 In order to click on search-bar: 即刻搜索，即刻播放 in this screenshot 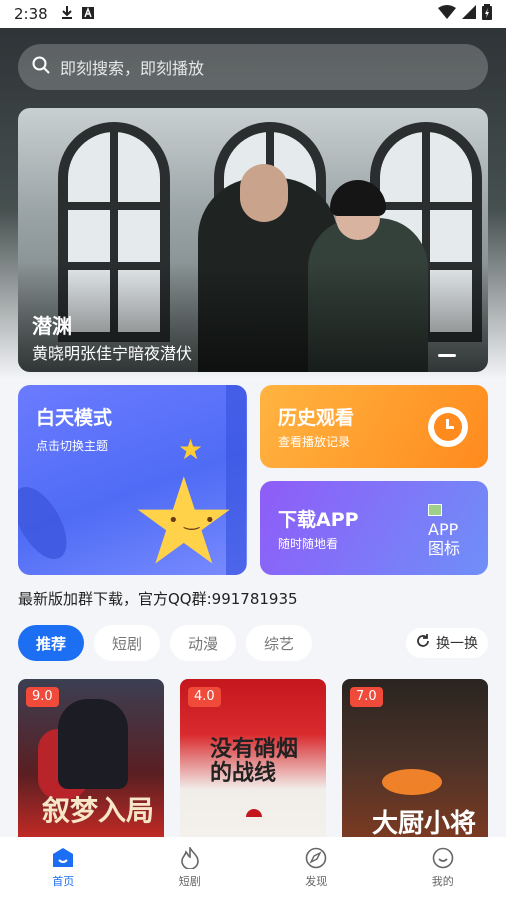, I will do `click(253, 67)`.